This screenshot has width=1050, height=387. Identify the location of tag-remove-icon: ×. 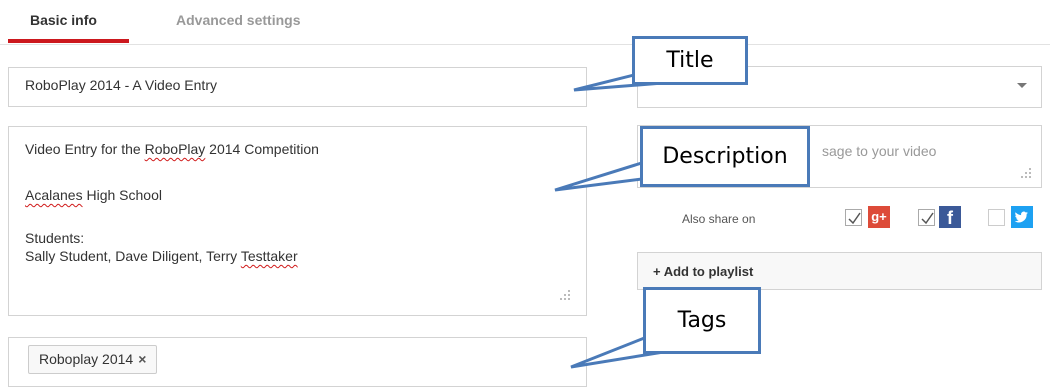
(142, 359).